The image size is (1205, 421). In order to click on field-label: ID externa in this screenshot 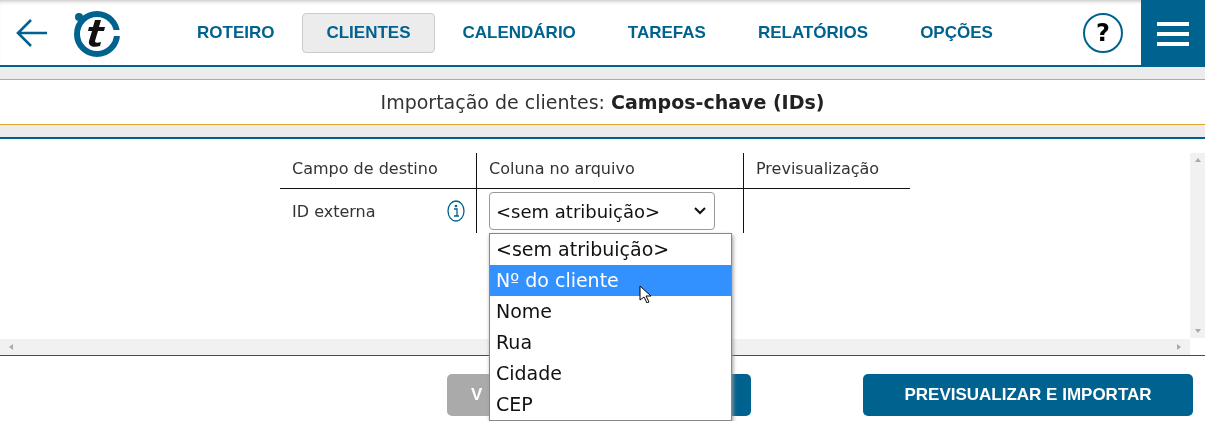, I will do `click(334, 211)`.